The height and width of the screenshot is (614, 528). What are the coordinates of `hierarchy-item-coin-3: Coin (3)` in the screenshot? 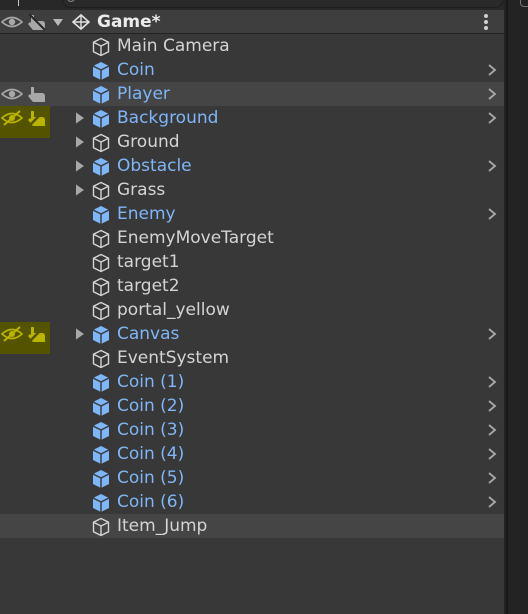 It's located at (252, 430).